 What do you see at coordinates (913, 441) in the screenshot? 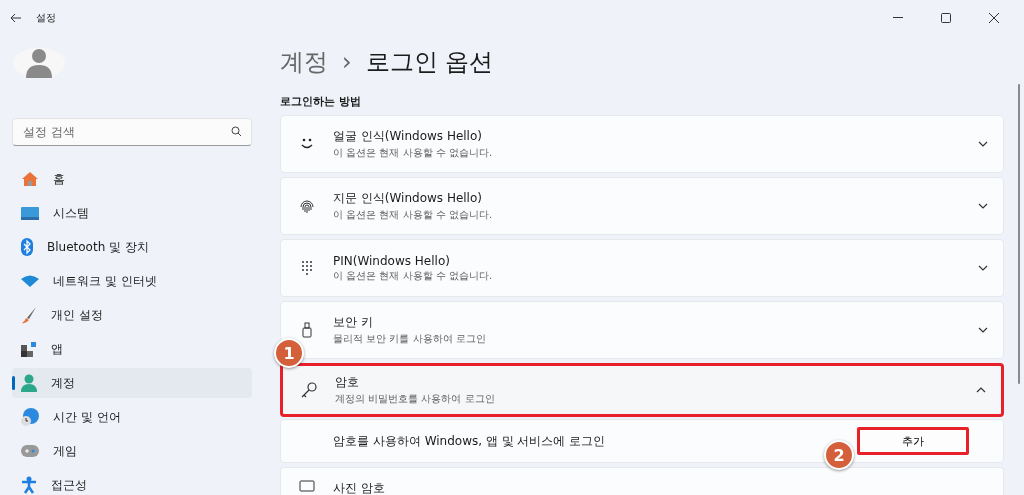
I see `add-button: 추가` at bounding box center [913, 441].